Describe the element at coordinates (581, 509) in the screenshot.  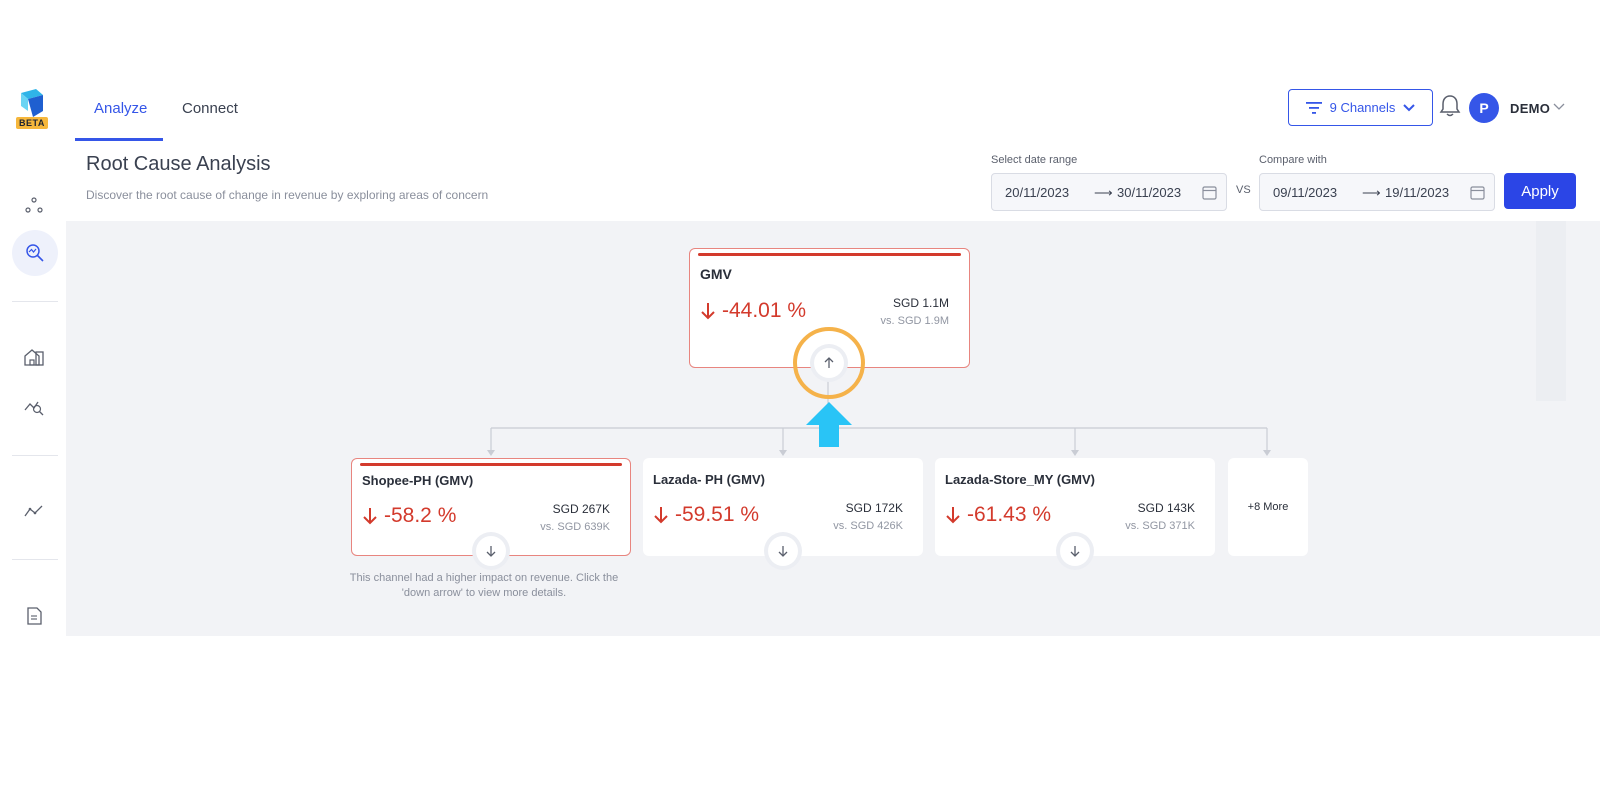
I see `metric-value: SGD 267K` at that location.